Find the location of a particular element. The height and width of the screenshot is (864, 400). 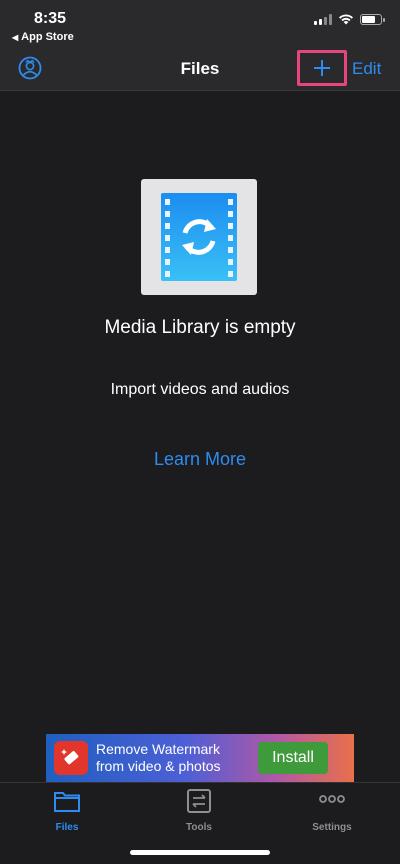

status-time: 8:35 is located at coordinates (50, 18).